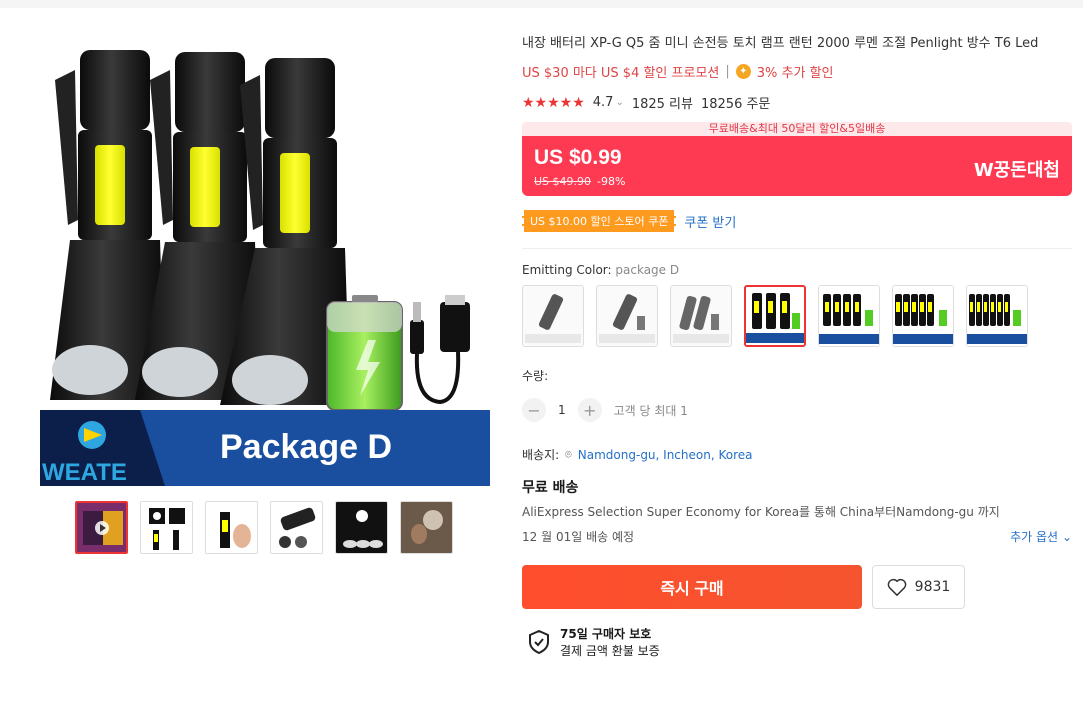 This screenshot has height=725, width=1083. I want to click on store-coupon-tag: US $10.00 할인 스토어 쿠폰, so click(599, 221).